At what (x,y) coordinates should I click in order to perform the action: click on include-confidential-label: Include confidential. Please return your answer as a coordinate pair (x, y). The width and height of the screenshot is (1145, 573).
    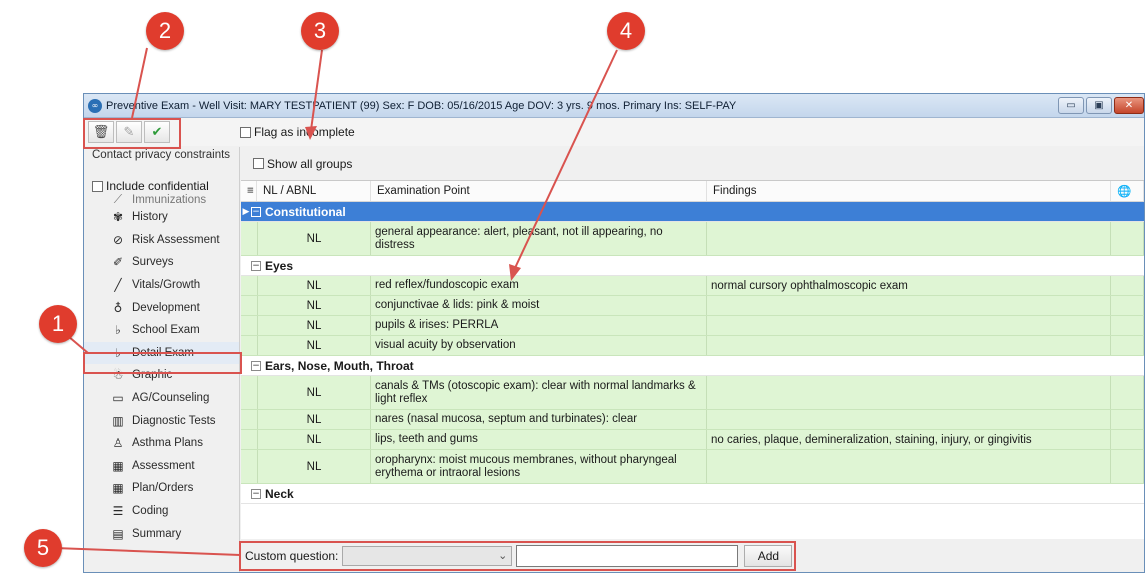
    Looking at the image, I should click on (157, 186).